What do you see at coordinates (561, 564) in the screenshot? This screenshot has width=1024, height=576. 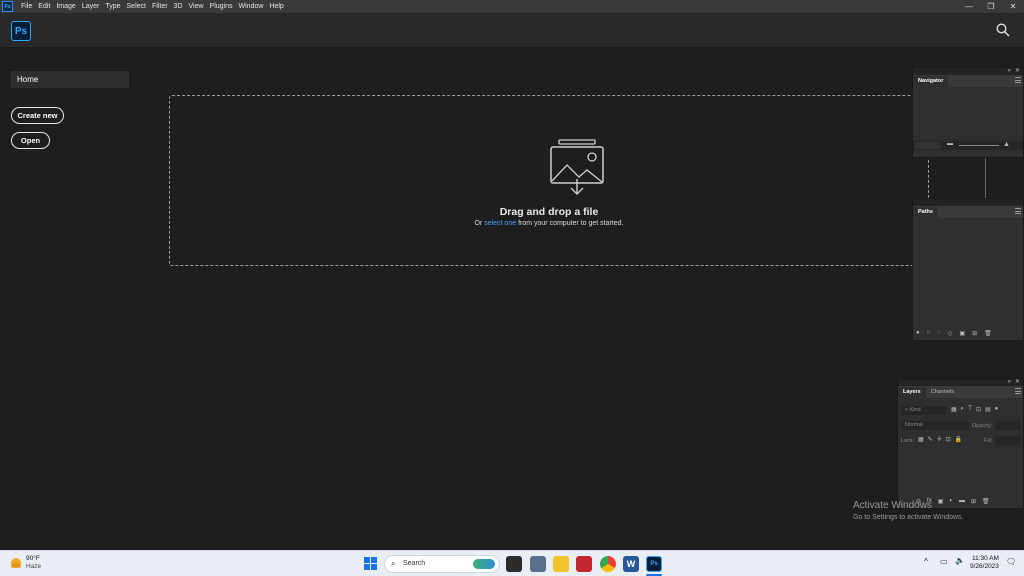 I see `file-explorer-icon` at bounding box center [561, 564].